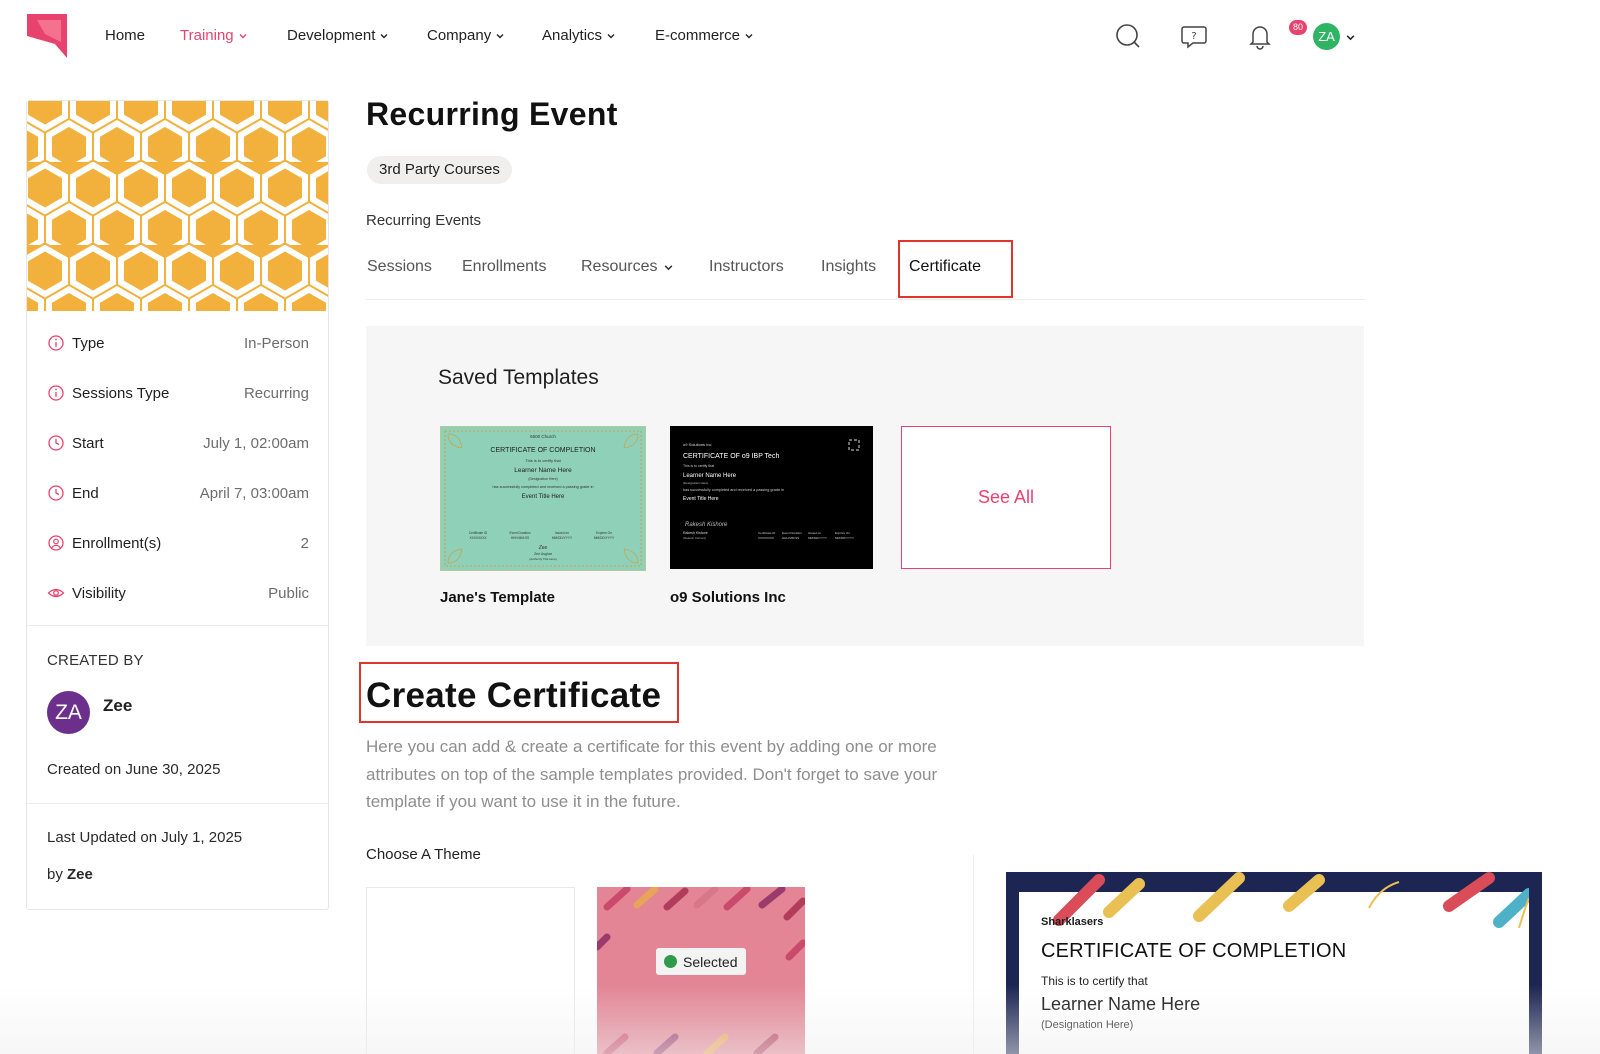 This screenshot has height=1054, width=1600. What do you see at coordinates (670, 961) in the screenshot?
I see `check-circle-icon` at bounding box center [670, 961].